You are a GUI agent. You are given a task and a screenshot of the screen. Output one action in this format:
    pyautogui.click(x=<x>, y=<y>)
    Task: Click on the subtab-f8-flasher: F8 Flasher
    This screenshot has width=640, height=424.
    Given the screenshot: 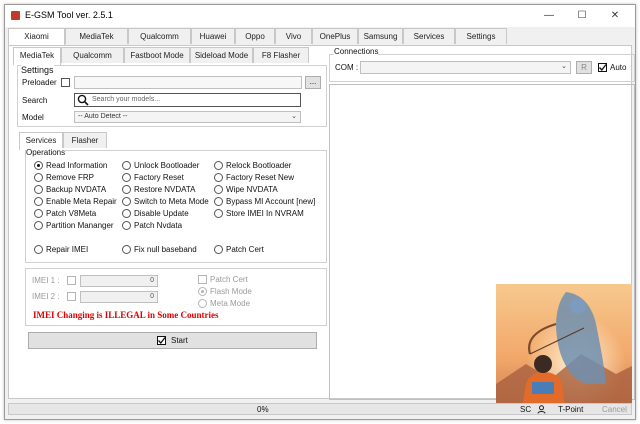 What is the action you would take?
    pyautogui.click(x=281, y=55)
    